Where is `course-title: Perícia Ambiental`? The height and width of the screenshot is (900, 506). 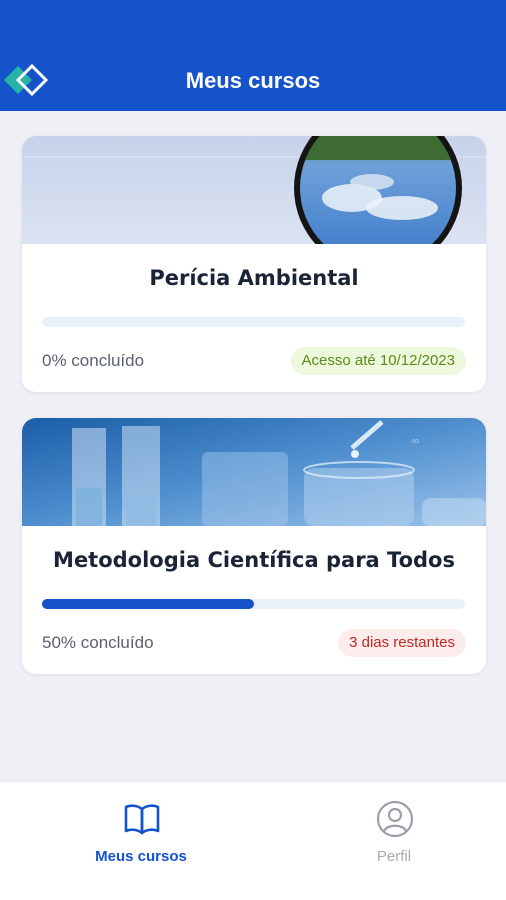 course-title: Perícia Ambiental is located at coordinates (254, 278).